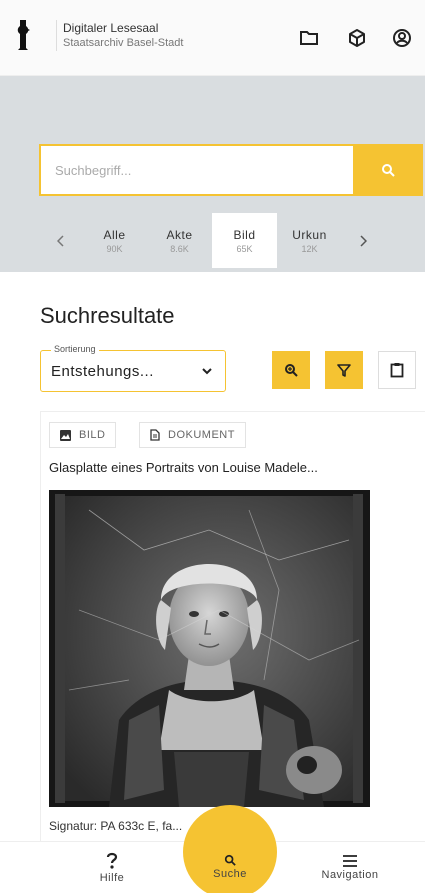 This screenshot has height=893, width=425. I want to click on filter-button, so click(344, 370).